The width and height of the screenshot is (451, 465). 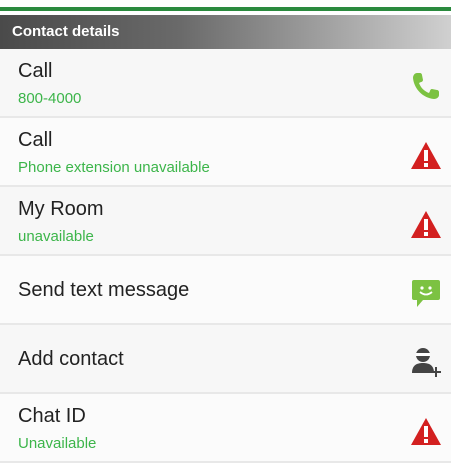 I want to click on row-subtitle: Phone extension unavailable, so click(x=114, y=167).